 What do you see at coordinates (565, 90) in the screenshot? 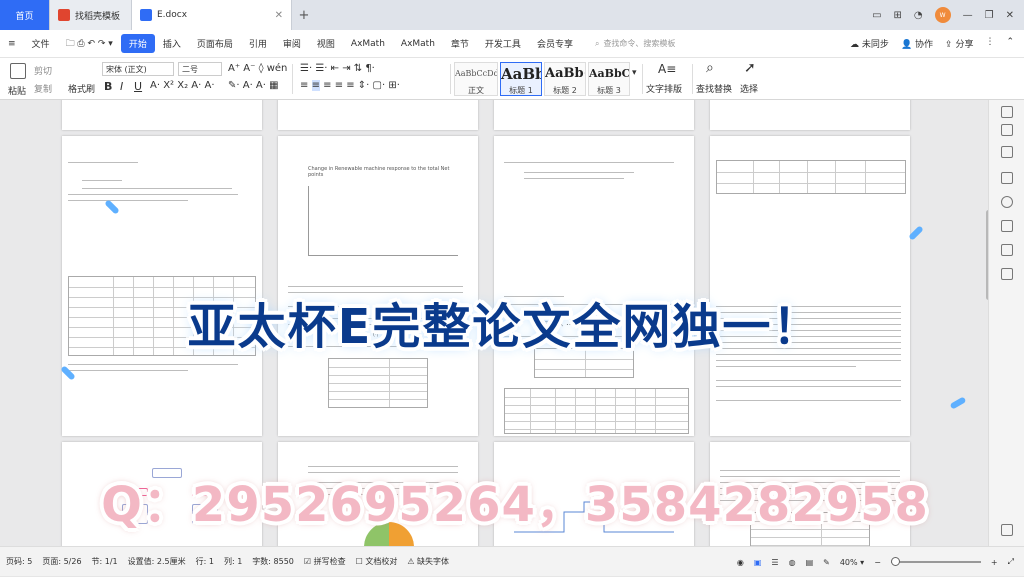
I see `style-heading2-name: 标题 2` at bounding box center [565, 90].